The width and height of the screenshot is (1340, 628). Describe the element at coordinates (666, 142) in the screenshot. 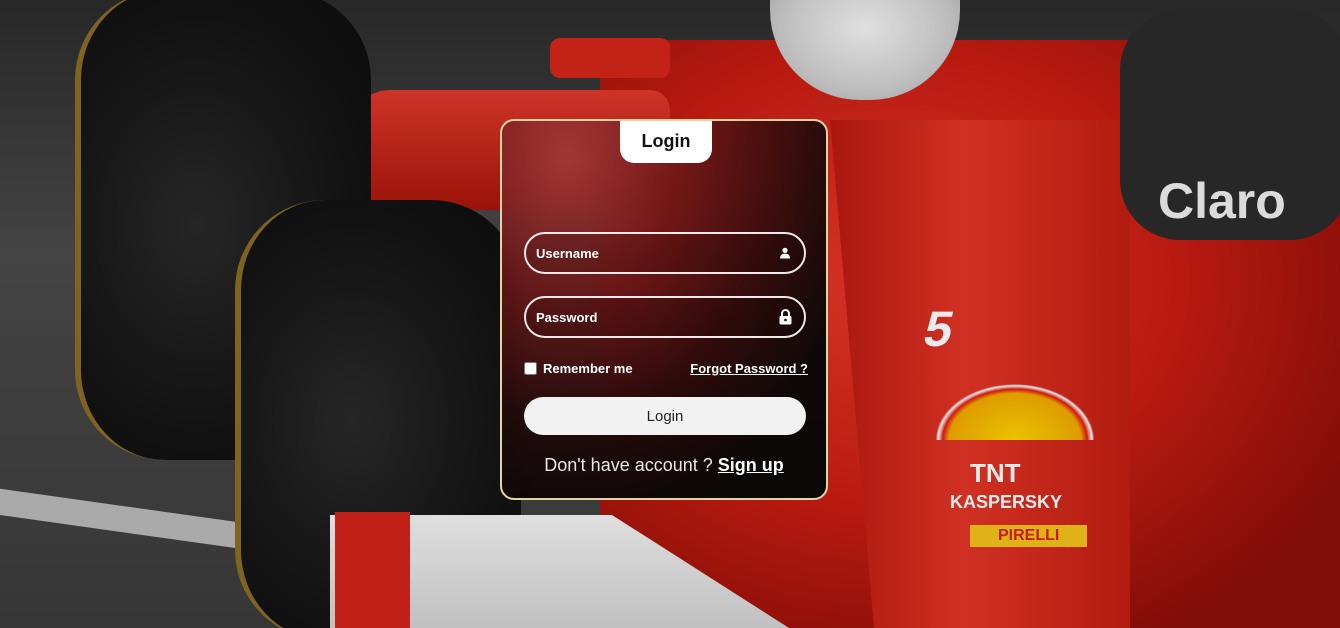

I see `login-title: Login` at that location.